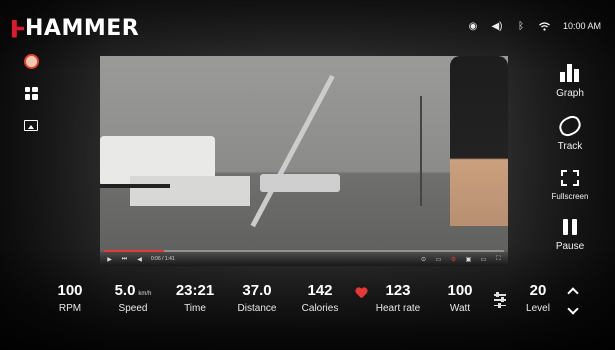 Image resolution: width=615 pixels, height=350 pixels. What do you see at coordinates (300, 183) in the screenshot?
I see `video-scene-rowing-machine` at bounding box center [300, 183].